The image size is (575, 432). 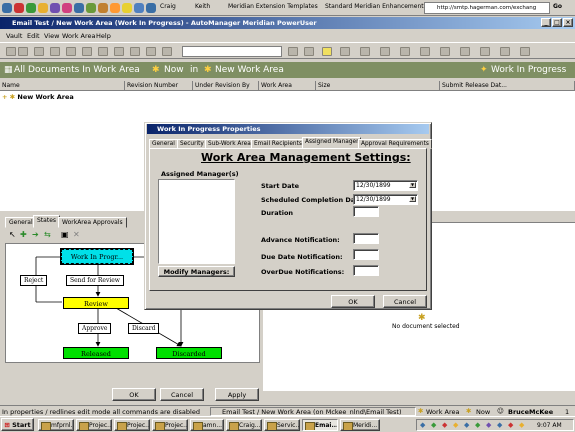 What do you see at coordinates (65, 234) in the screenshot?
I see `properties-icon: ▣` at bounding box center [65, 234].